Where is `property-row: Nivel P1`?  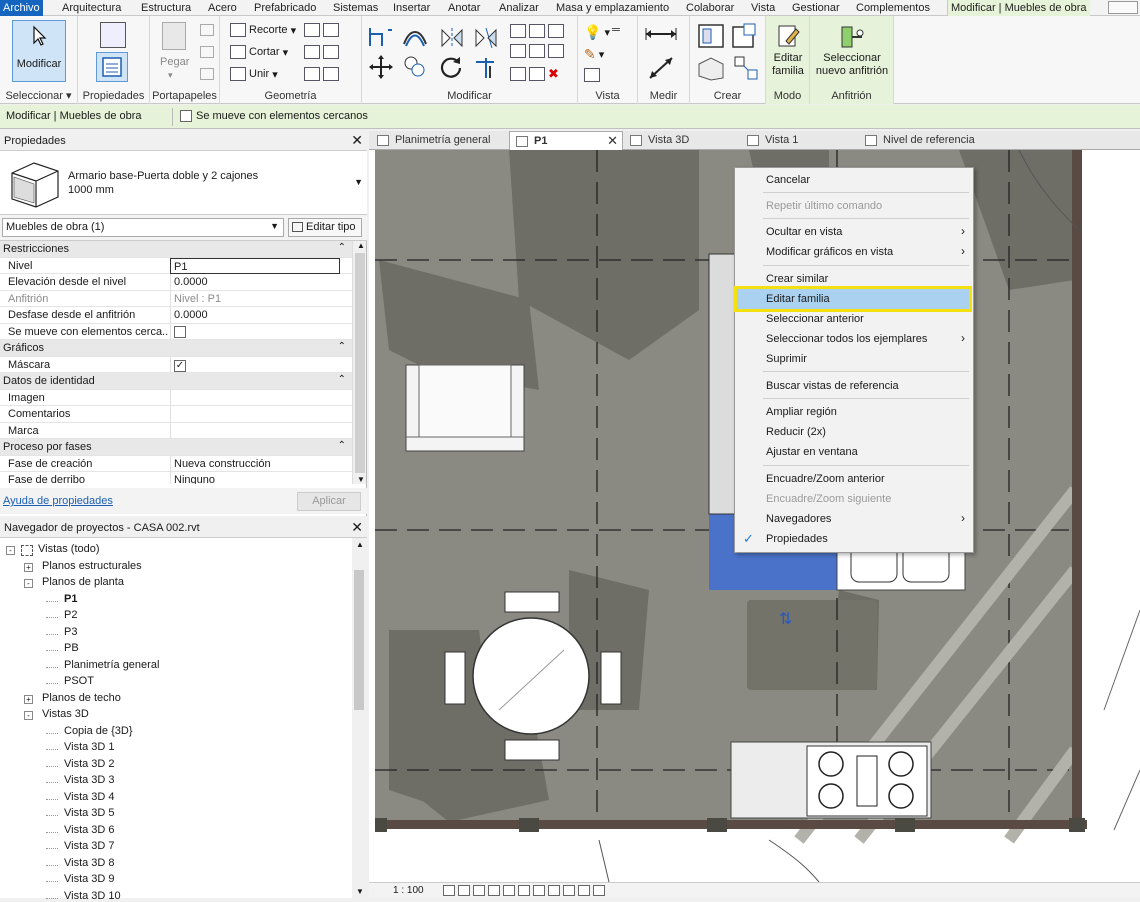 property-row: Nivel P1 is located at coordinates (176, 265).